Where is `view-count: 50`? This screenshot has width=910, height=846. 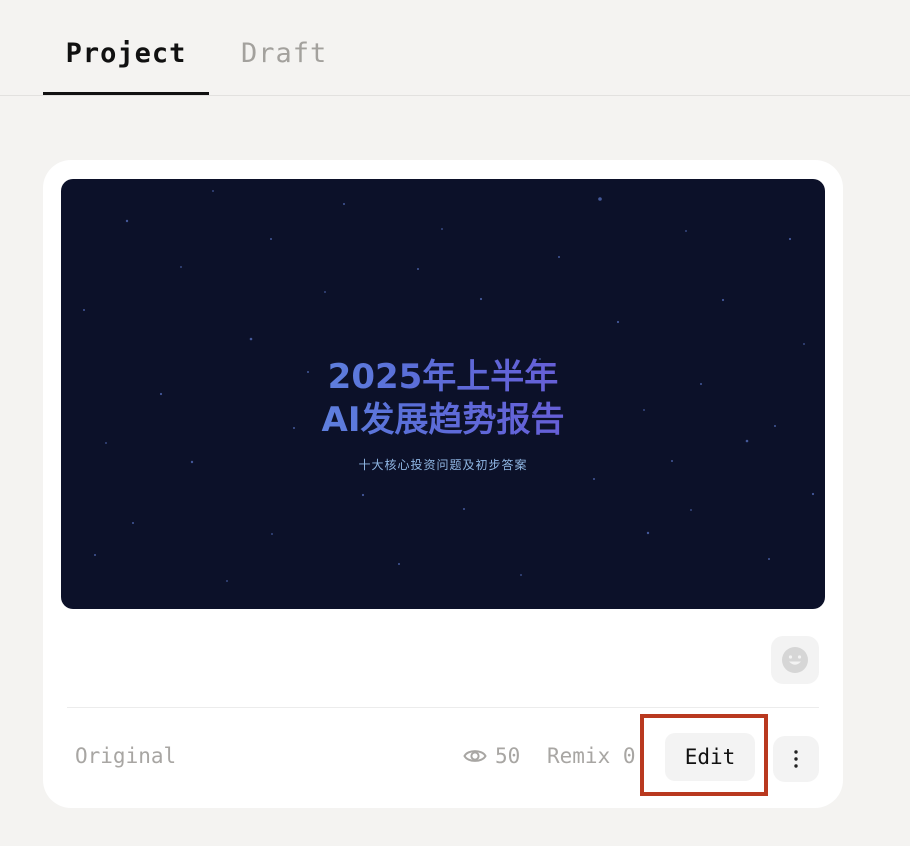
view-count: 50 is located at coordinates (491, 756).